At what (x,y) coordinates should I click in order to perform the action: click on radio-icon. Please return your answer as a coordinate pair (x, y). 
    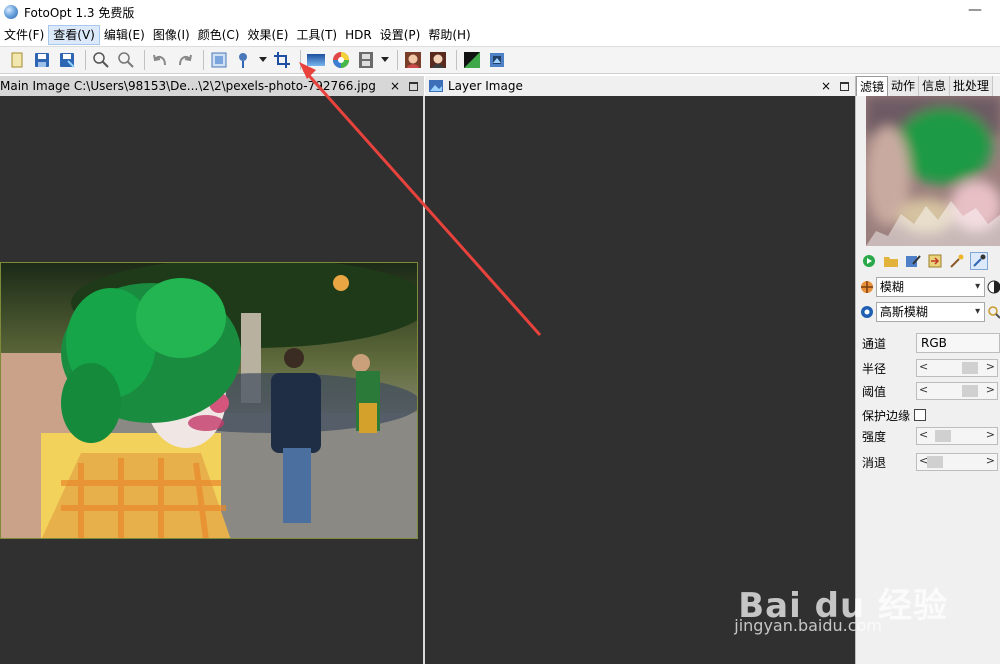
    Looking at the image, I should click on (867, 312).